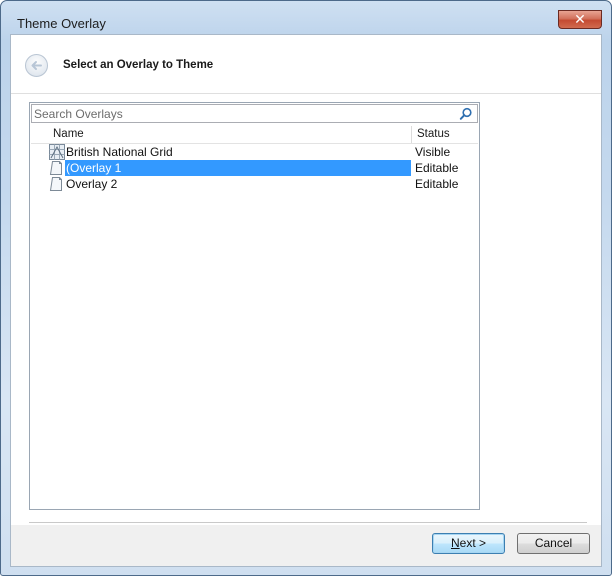 The image size is (612, 576). I want to click on overlay-status: Visible, so click(433, 152).